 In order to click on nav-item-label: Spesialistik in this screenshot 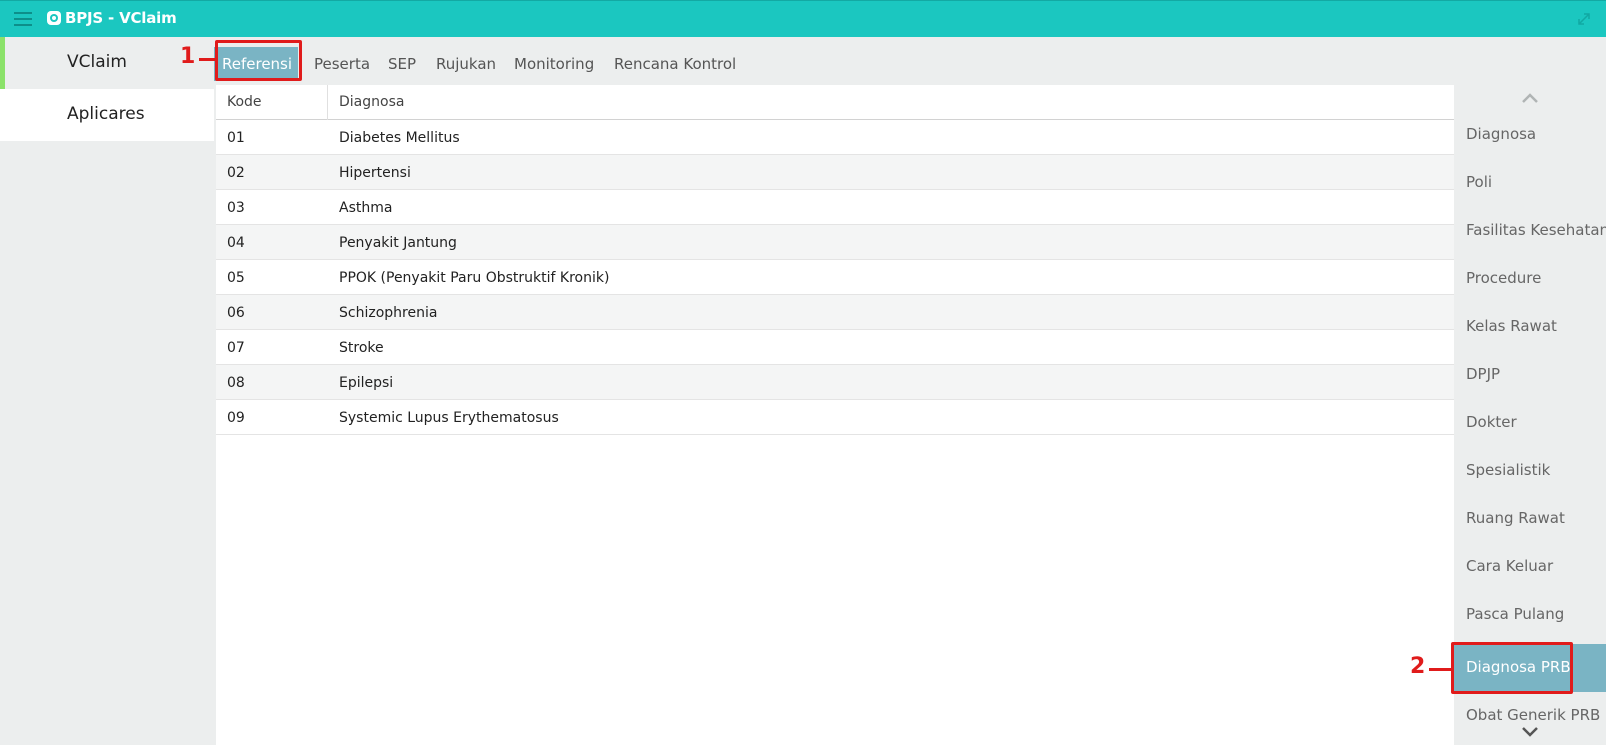, I will do `click(1508, 470)`.